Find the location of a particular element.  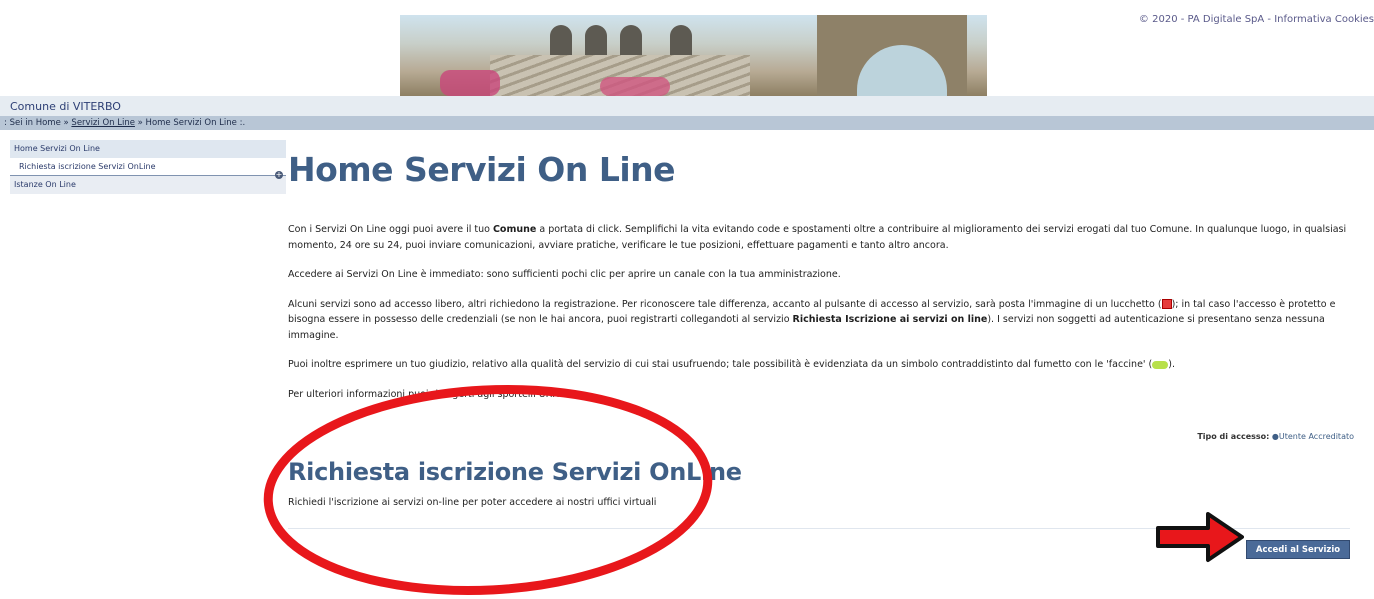

access-type-label: Tipo di accesso: is located at coordinates (1233, 436).